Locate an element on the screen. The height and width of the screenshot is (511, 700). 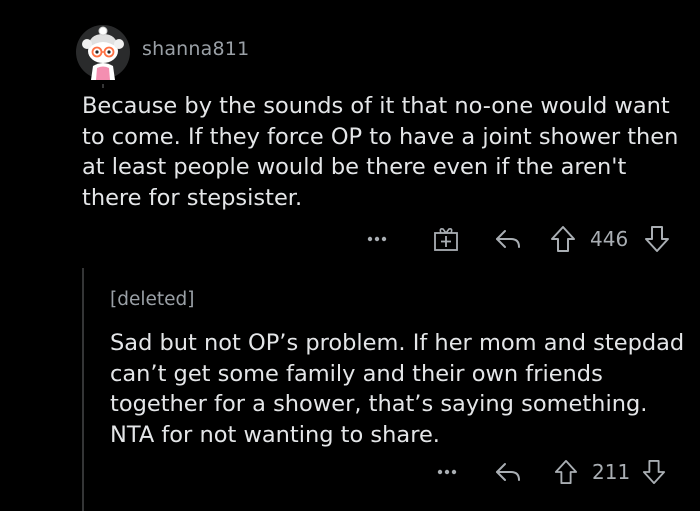
thread-line is located at coordinates (103, 86).